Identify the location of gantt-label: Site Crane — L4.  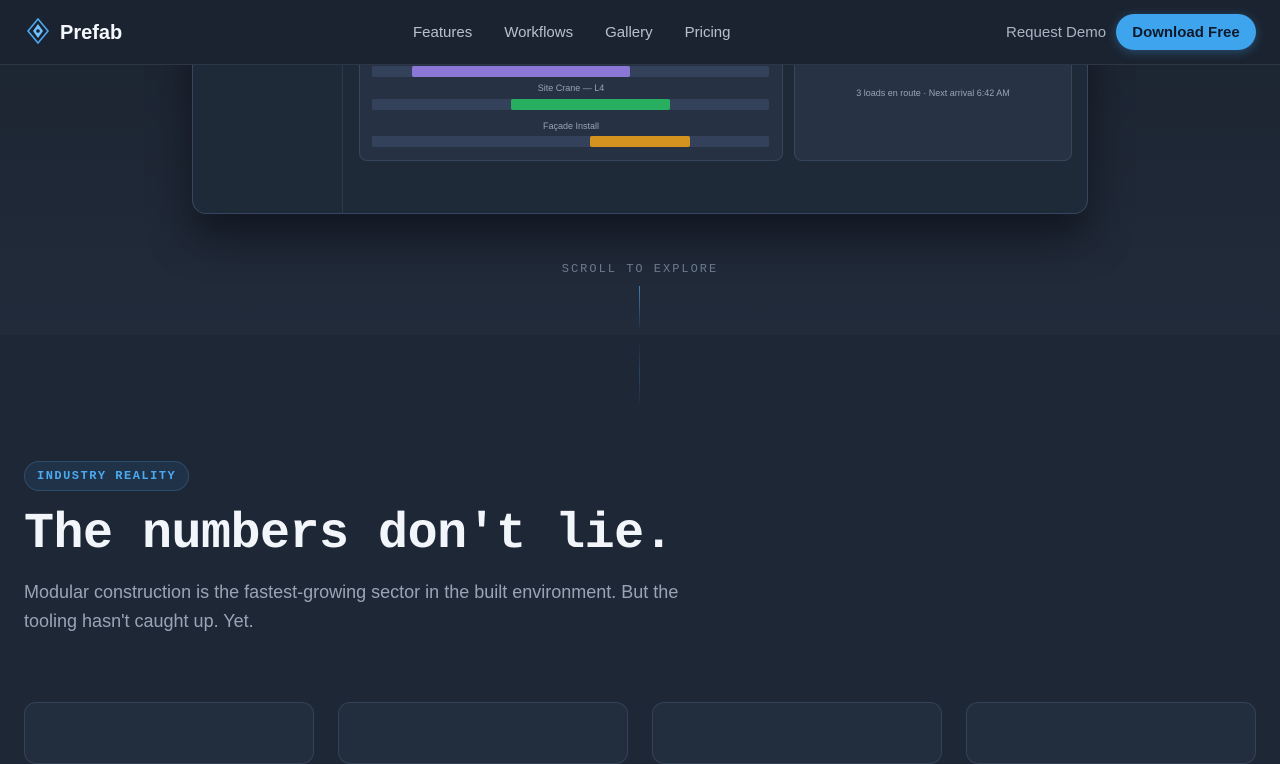
(571, 88).